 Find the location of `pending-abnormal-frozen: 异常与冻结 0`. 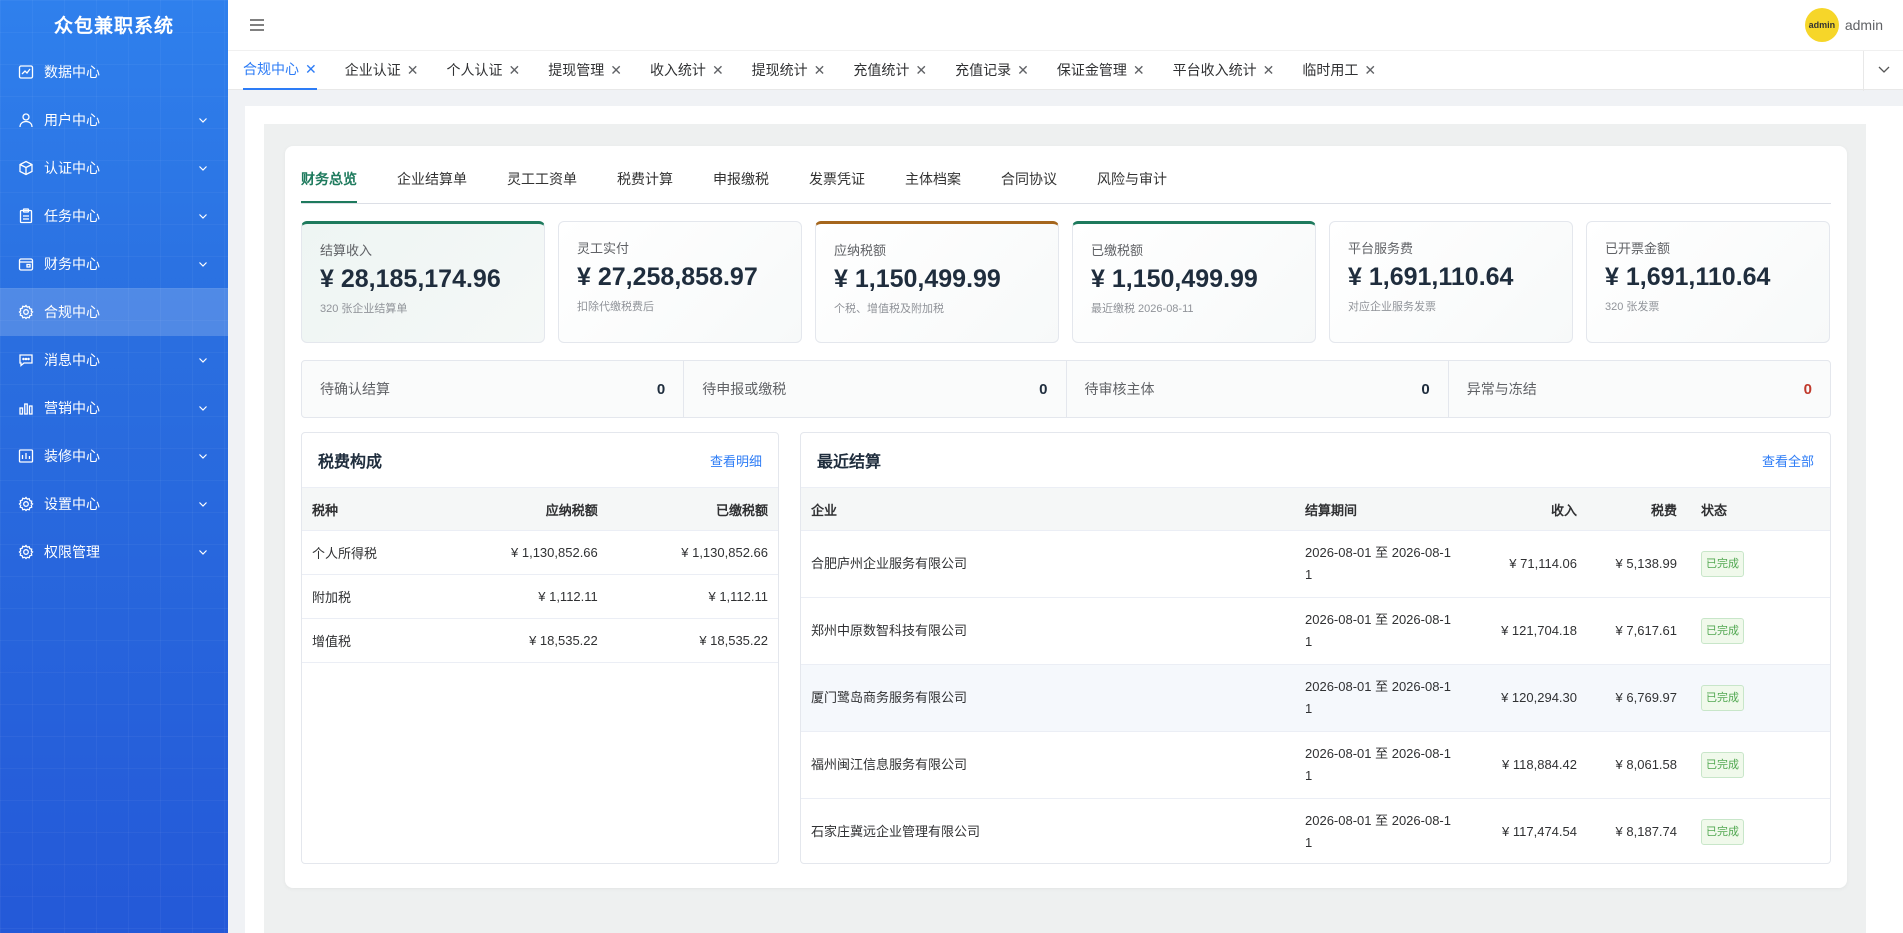

pending-abnormal-frozen: 异常与冻结 0 is located at coordinates (1639, 389).